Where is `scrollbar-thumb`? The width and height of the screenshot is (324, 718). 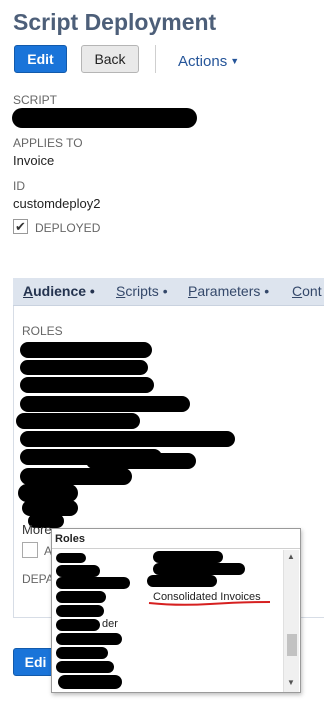 scrollbar-thumb is located at coordinates (292, 645).